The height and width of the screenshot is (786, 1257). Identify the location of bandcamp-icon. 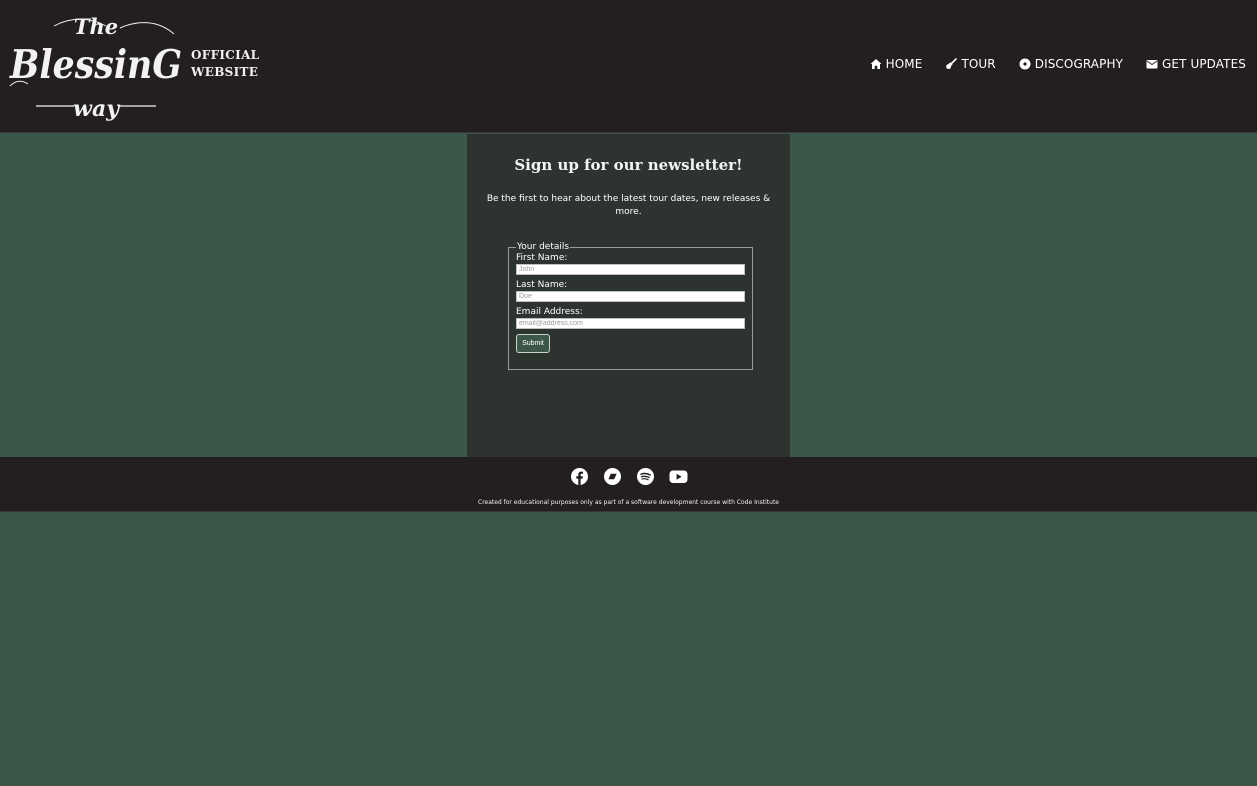
(612, 476).